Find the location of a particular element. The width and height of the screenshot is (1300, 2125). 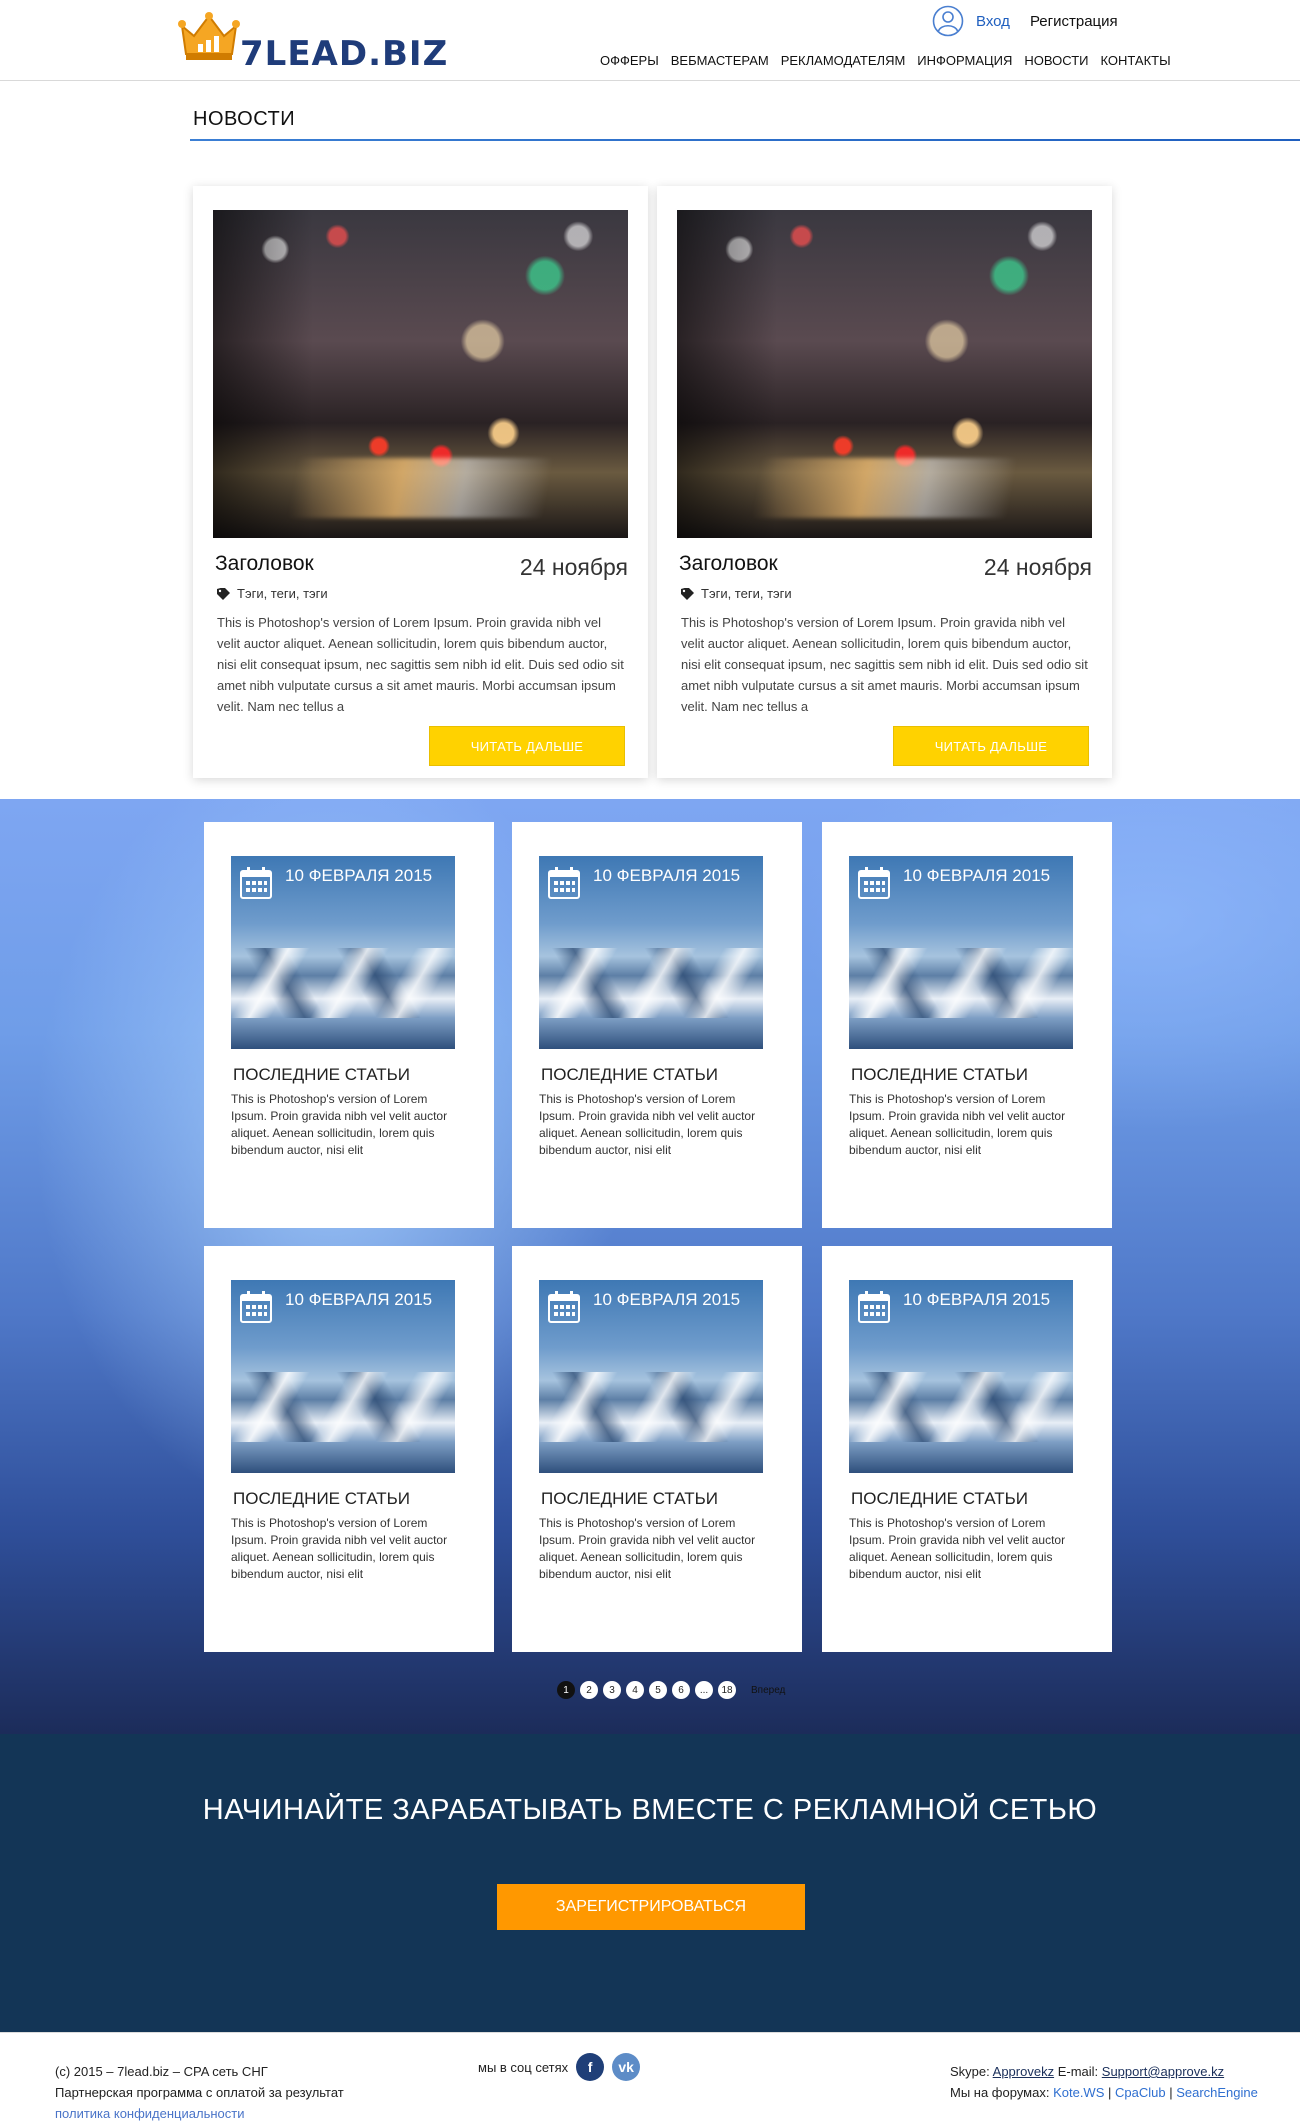

forums-label: Мы на форумах: is located at coordinates (1000, 2092).